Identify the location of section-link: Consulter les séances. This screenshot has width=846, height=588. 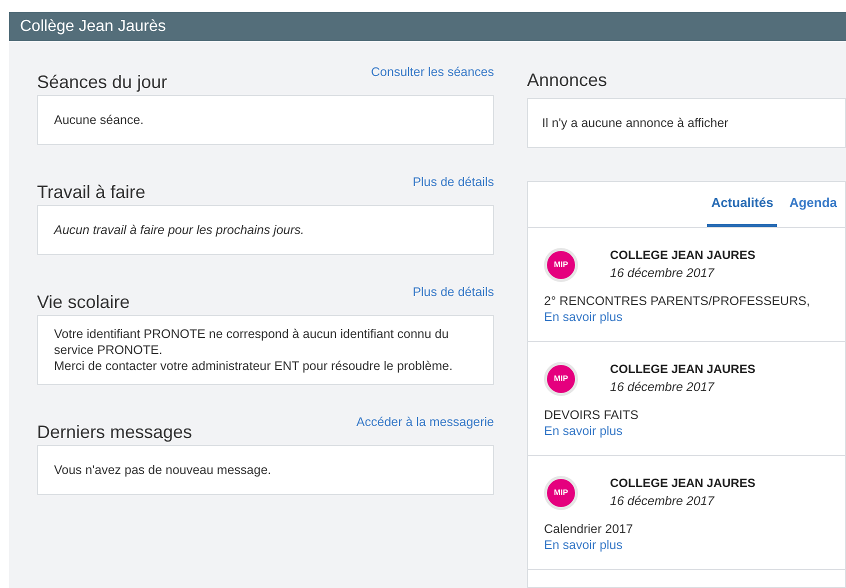
(432, 72).